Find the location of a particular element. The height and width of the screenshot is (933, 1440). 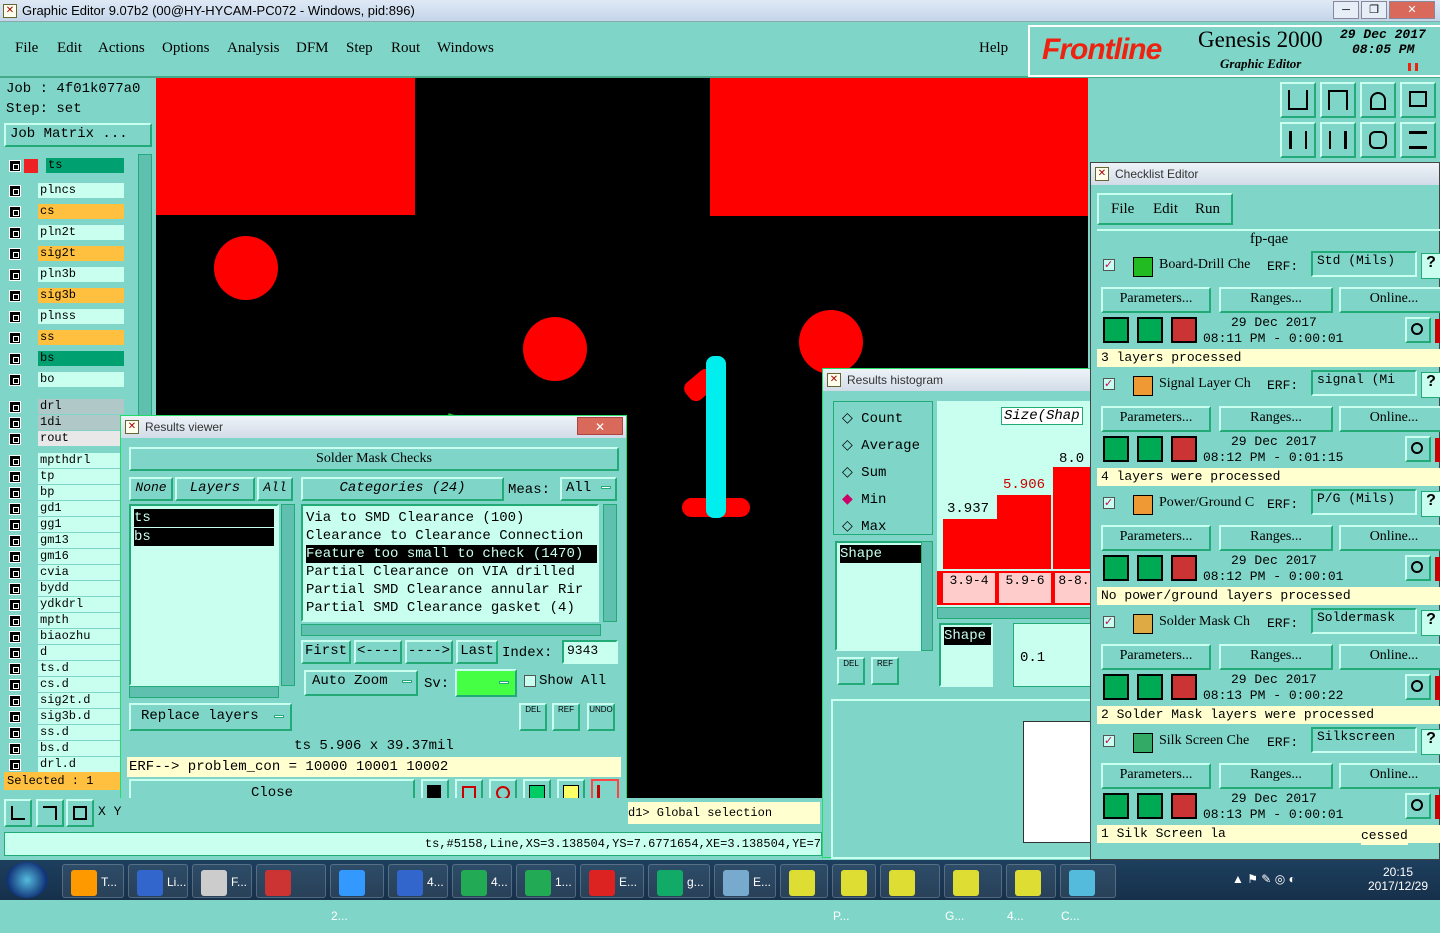

home-icon is located at coordinates (1378, 100).